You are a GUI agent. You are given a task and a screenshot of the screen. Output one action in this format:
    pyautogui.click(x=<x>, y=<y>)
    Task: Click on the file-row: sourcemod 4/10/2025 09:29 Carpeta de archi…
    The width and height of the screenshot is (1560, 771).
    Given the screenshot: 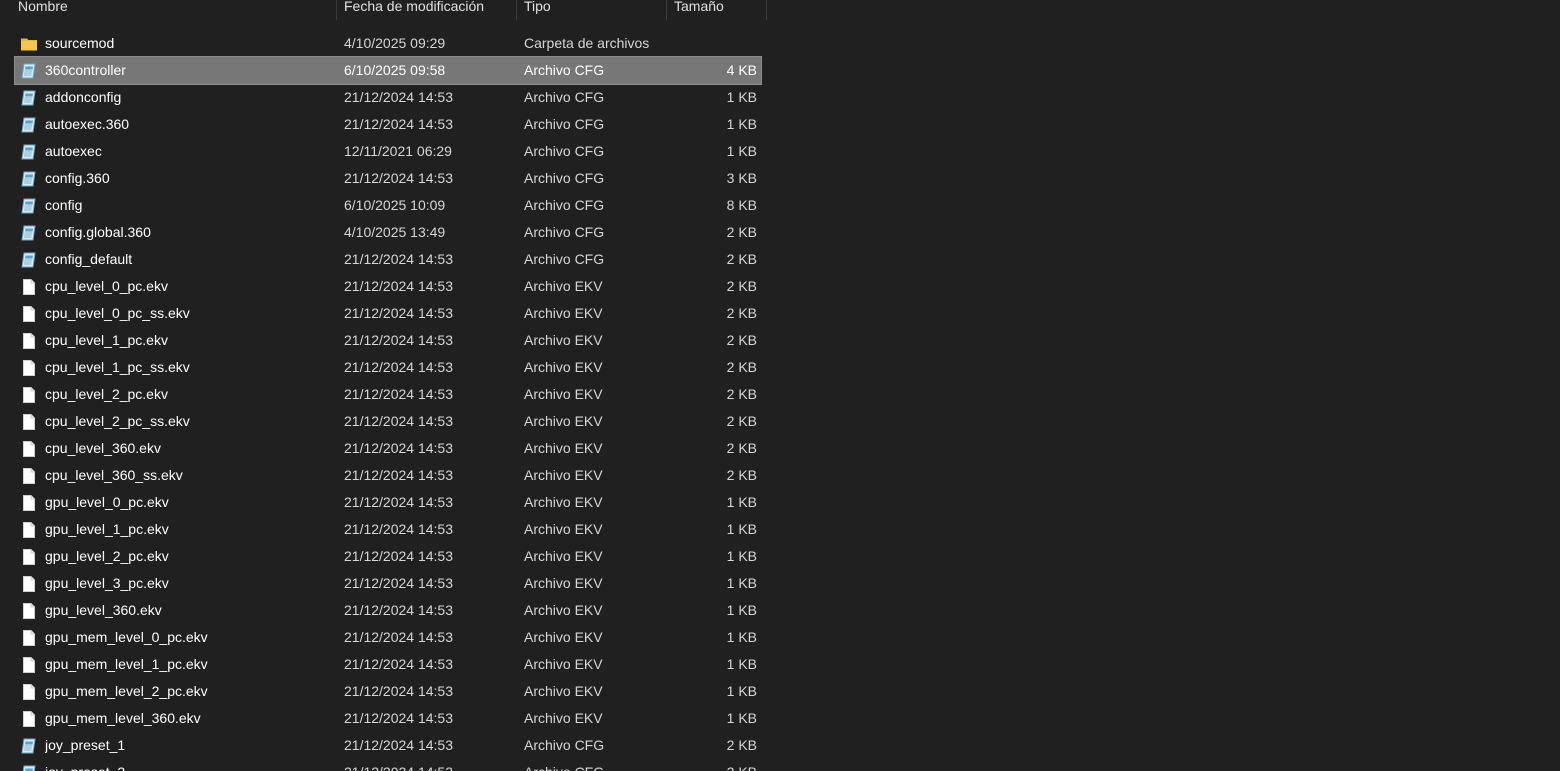 What is the action you would take?
    pyautogui.click(x=388, y=43)
    